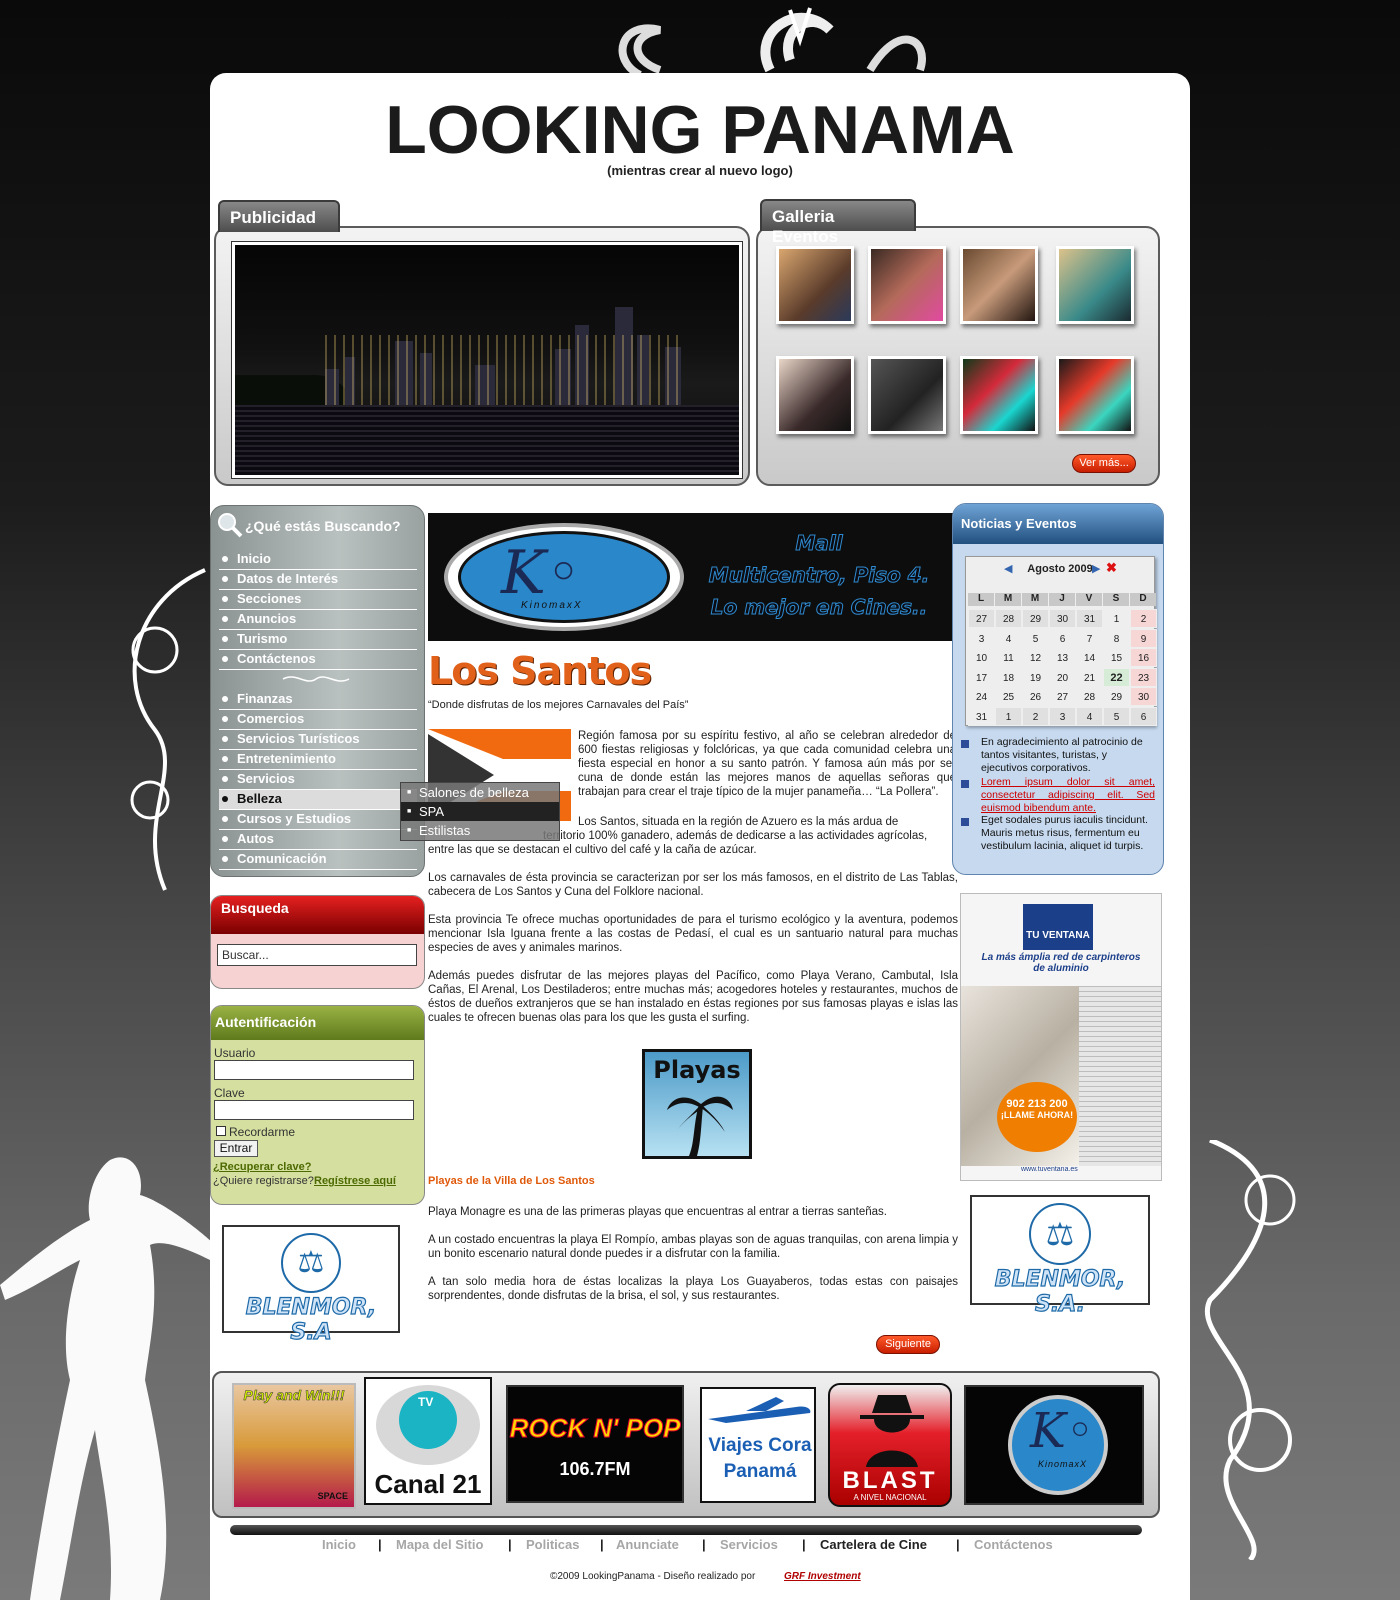 Image resolution: width=1400 pixels, height=1600 pixels. Describe the element at coordinates (981, 677) in the screenshot. I see `calendar-day: 17` at that location.